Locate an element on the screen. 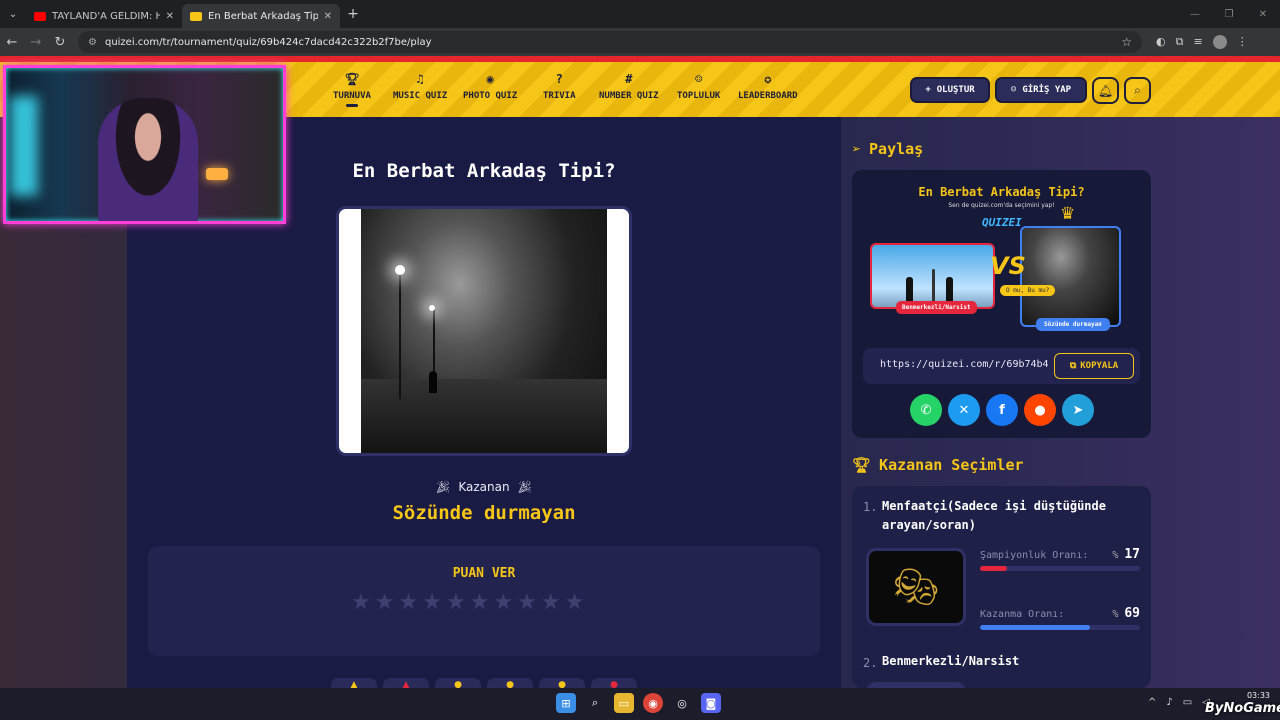 The height and width of the screenshot is (720, 1280). users-icon: ☺ is located at coordinates (699, 79).